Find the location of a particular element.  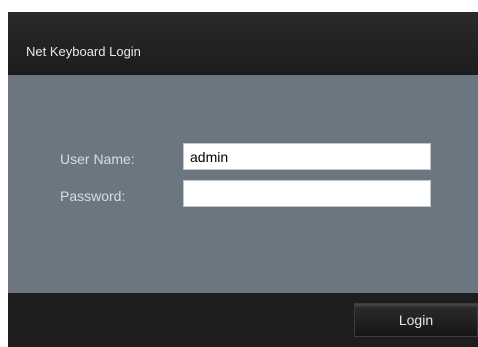

username-label: User Name: is located at coordinates (97, 159).